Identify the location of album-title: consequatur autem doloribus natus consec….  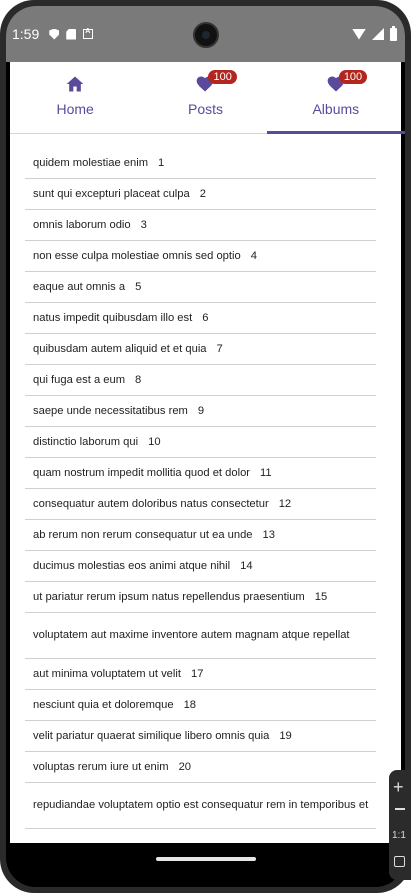
(151, 504).